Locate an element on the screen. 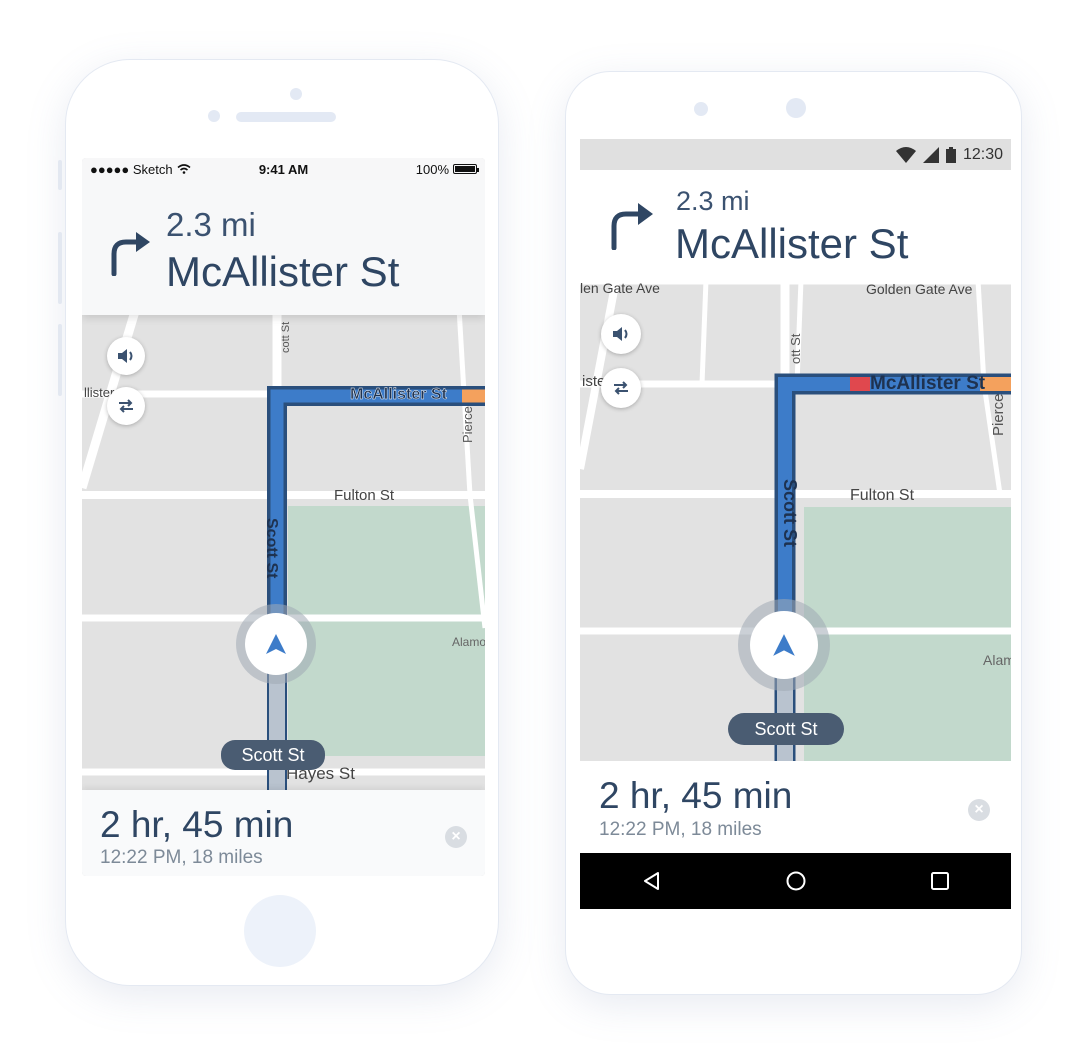 The image size is (1088, 1055). battery-percent: 100% is located at coordinates (432, 169).